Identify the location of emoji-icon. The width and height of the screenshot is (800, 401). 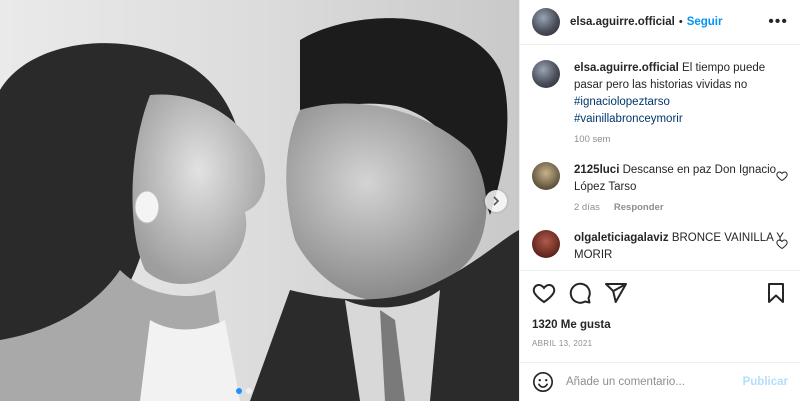
(543, 382).